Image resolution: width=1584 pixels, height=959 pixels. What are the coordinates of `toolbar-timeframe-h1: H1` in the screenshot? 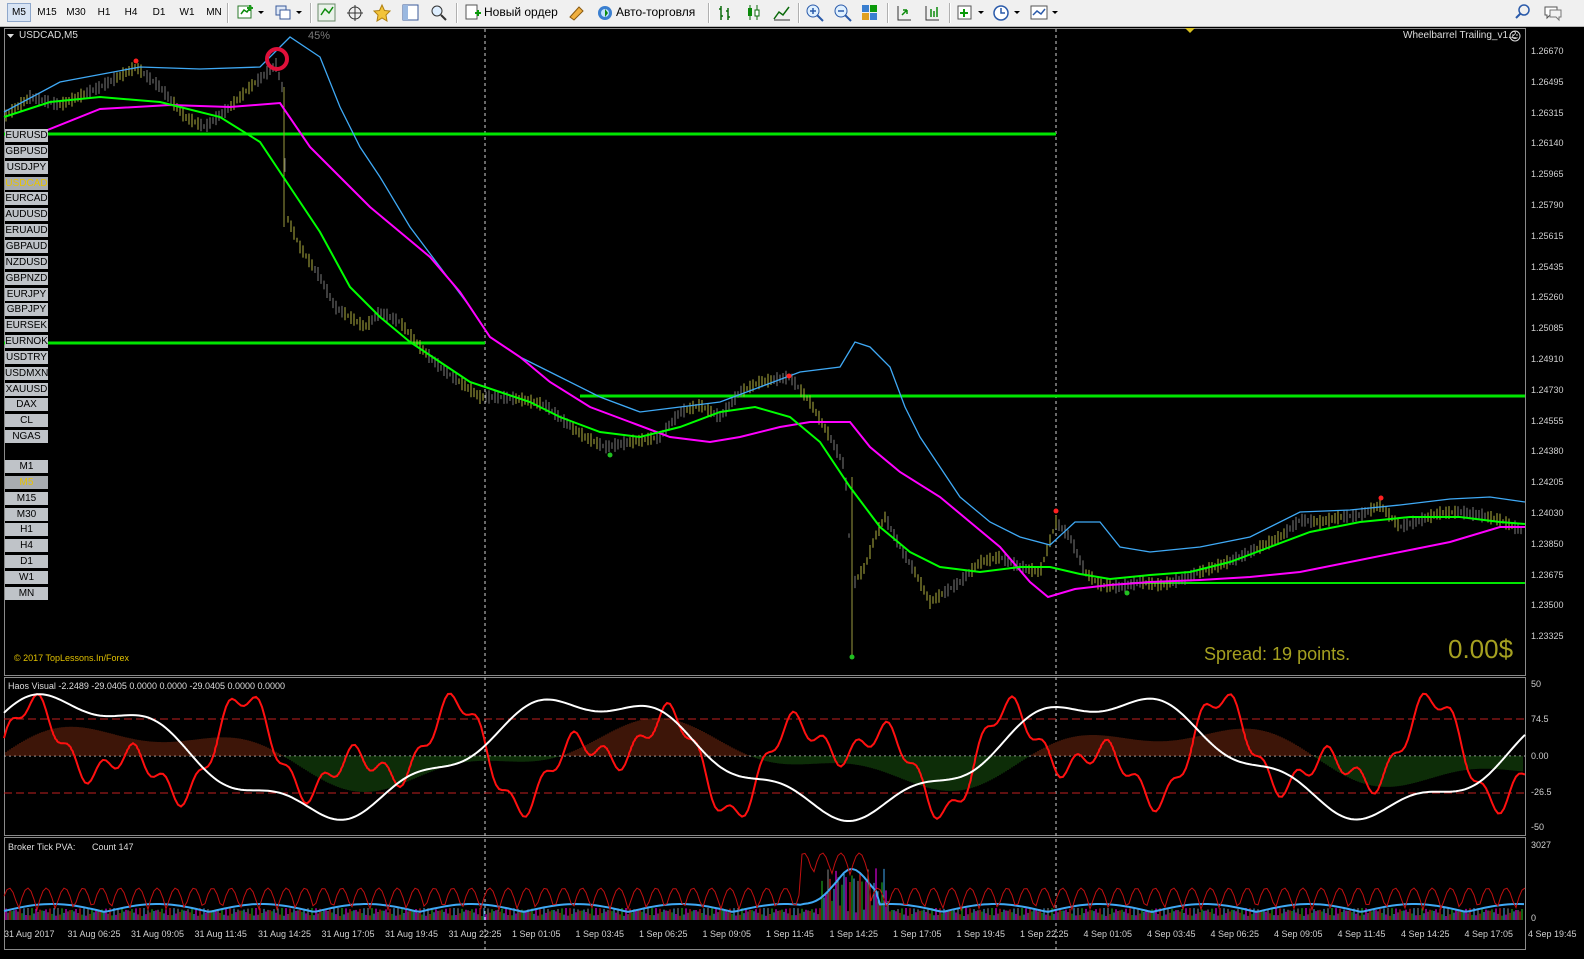 It's located at (104, 12).